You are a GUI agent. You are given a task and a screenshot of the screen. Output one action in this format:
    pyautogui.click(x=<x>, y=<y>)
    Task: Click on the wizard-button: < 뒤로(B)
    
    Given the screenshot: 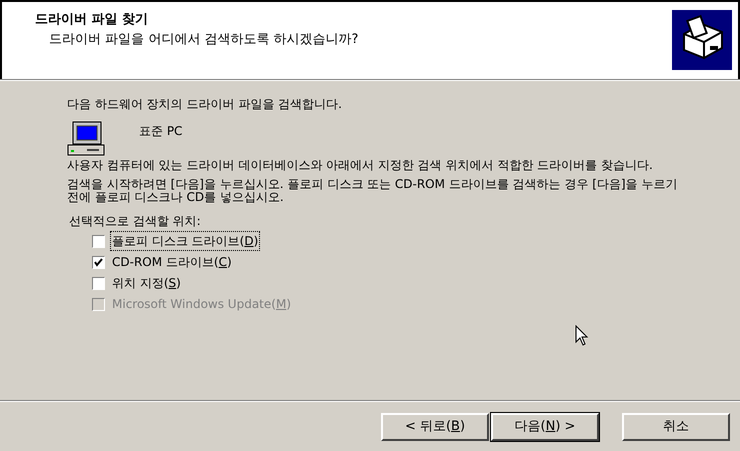 What is the action you would take?
    pyautogui.click(x=435, y=426)
    